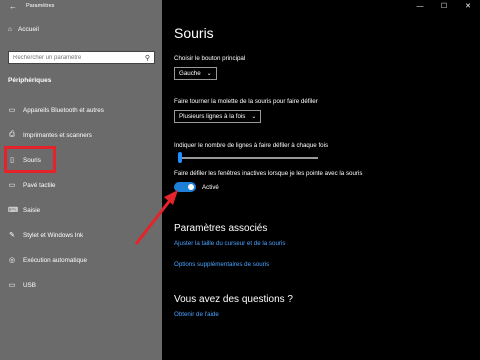  What do you see at coordinates (185, 187) in the screenshot?
I see `inactive-scroll-toggle` at bounding box center [185, 187].